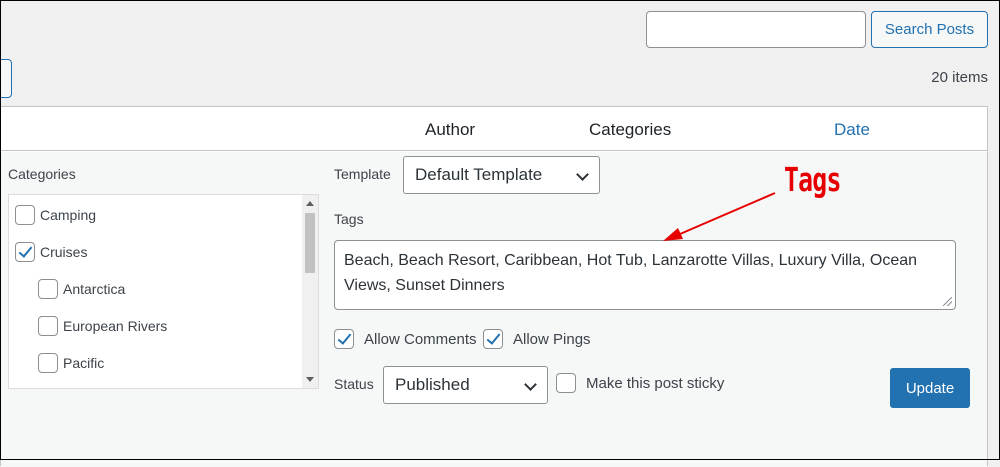 The width and height of the screenshot is (1000, 467). What do you see at coordinates (493, 339) in the screenshot?
I see `allow-pings-checkbox` at bounding box center [493, 339].